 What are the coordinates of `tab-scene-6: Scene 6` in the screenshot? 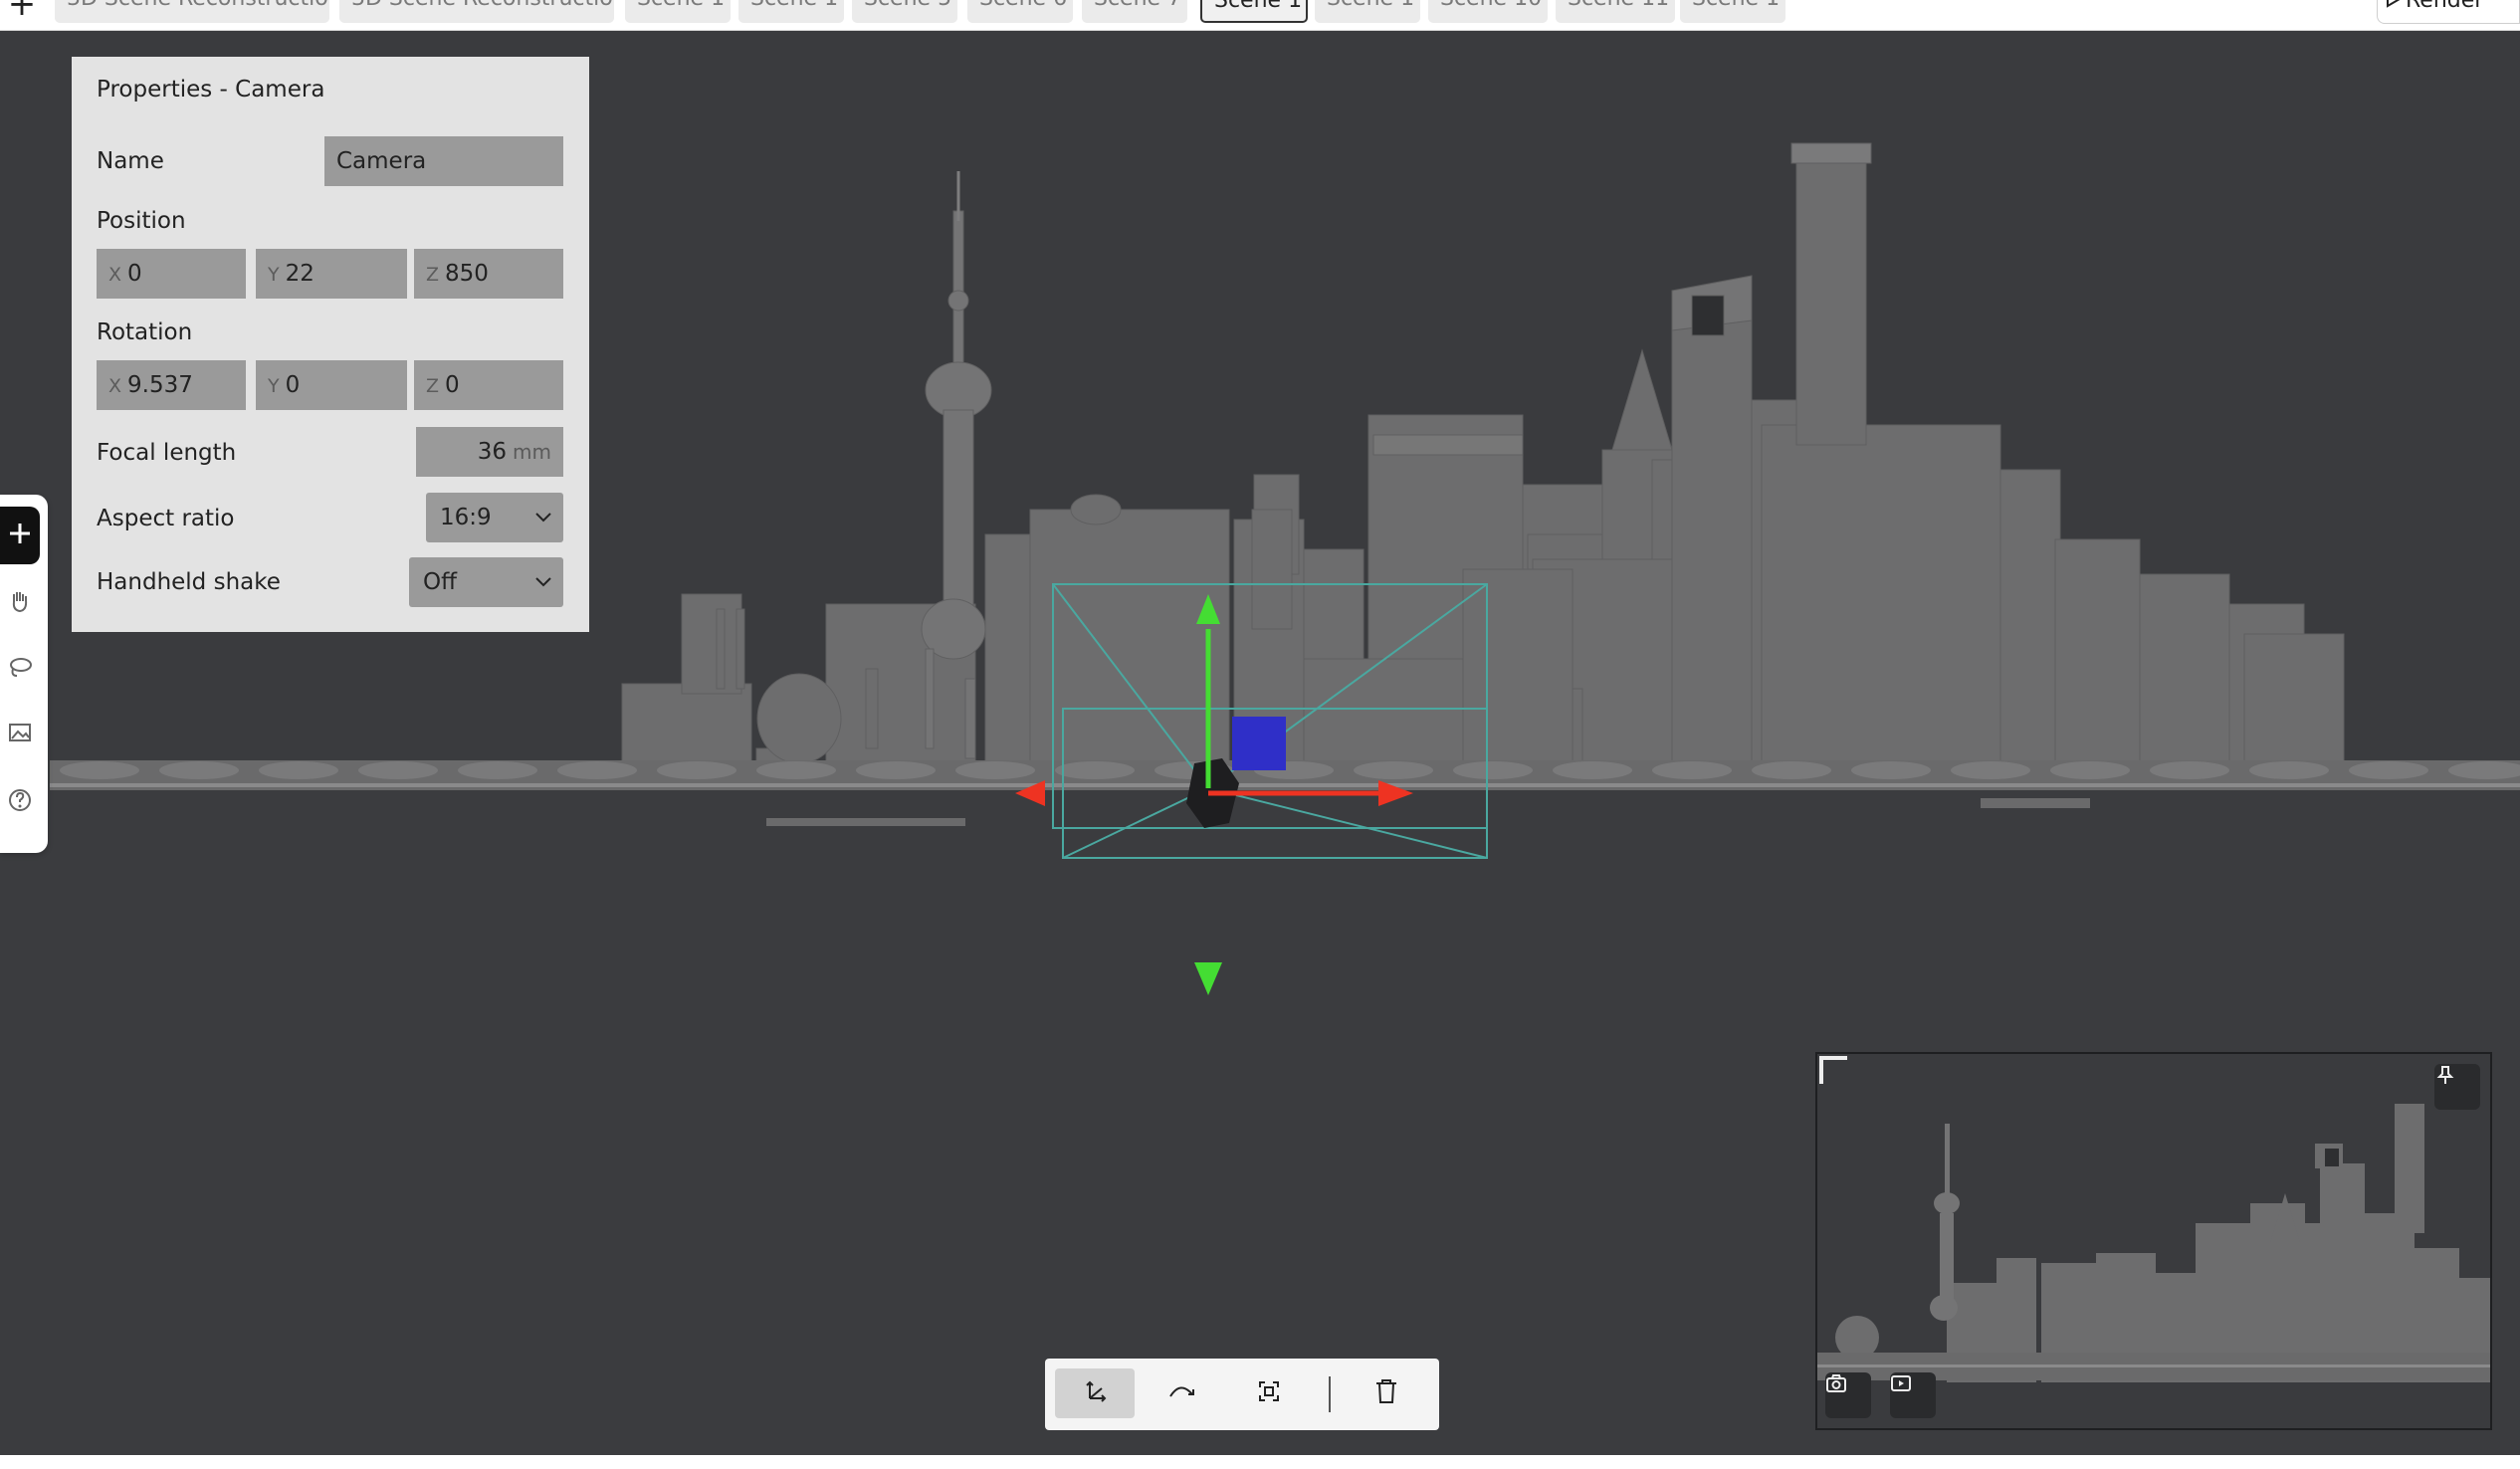 It's located at (1020, 11).